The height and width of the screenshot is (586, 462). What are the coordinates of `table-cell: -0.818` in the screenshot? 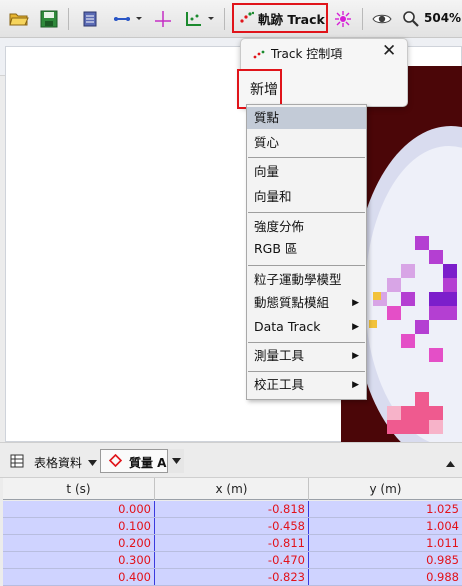 It's located at (232, 509).